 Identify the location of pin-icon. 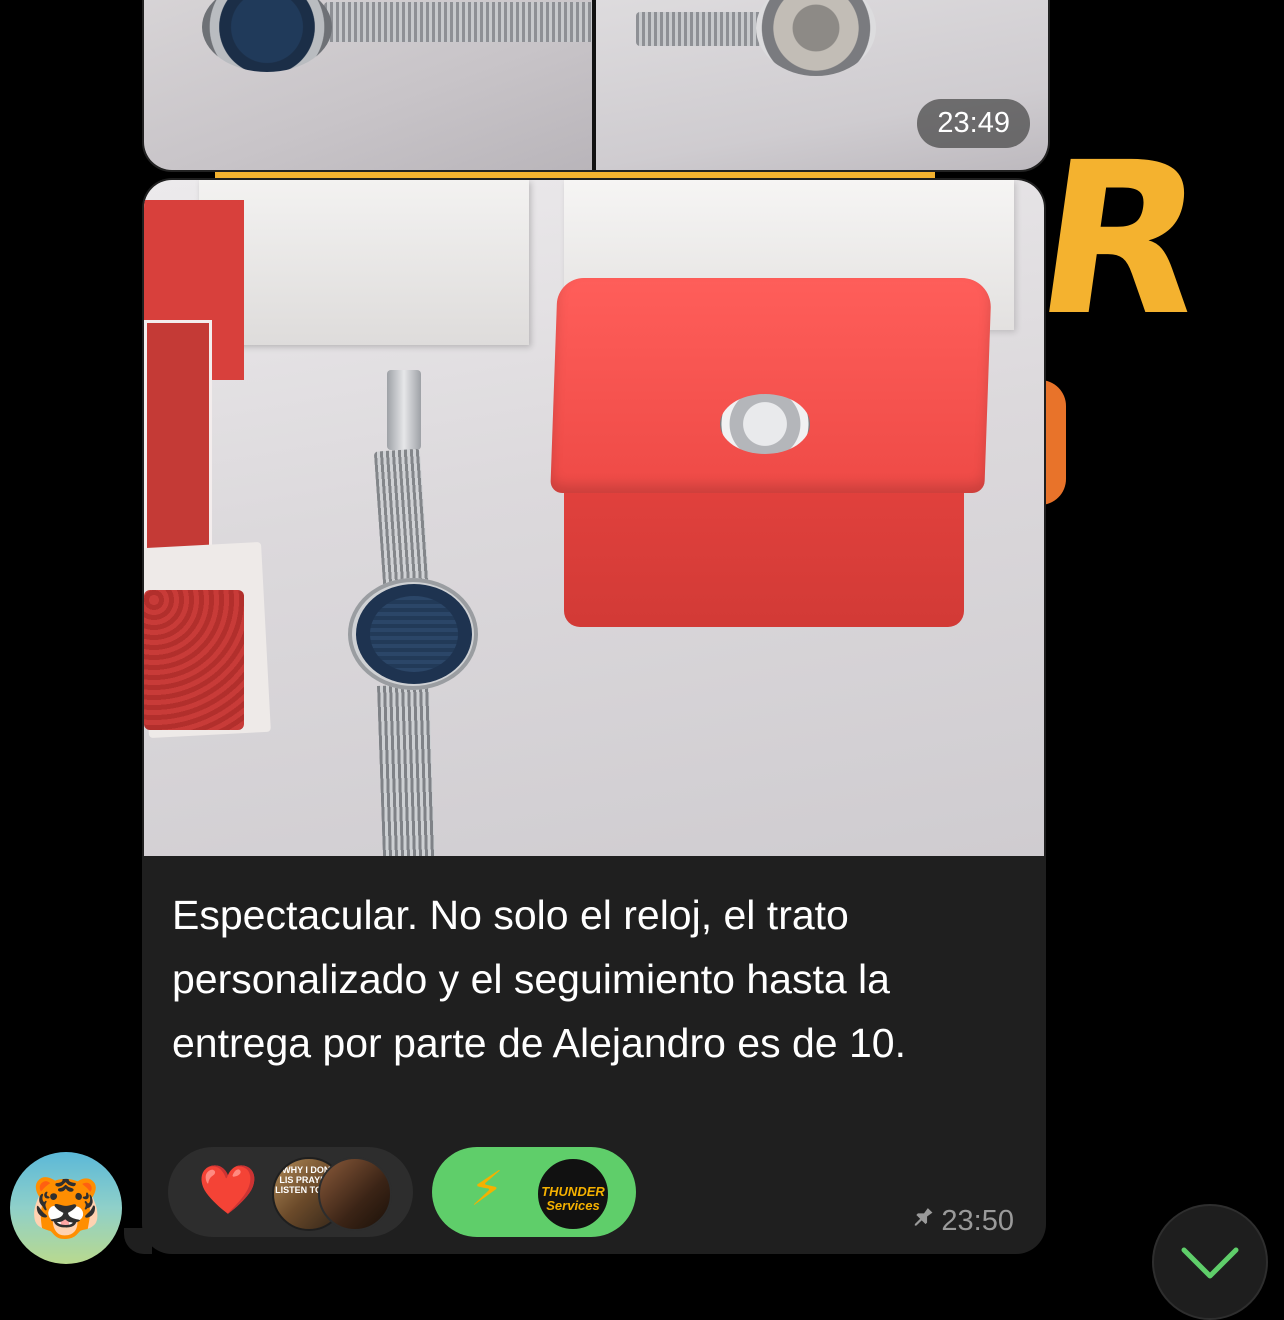
(921, 1221).